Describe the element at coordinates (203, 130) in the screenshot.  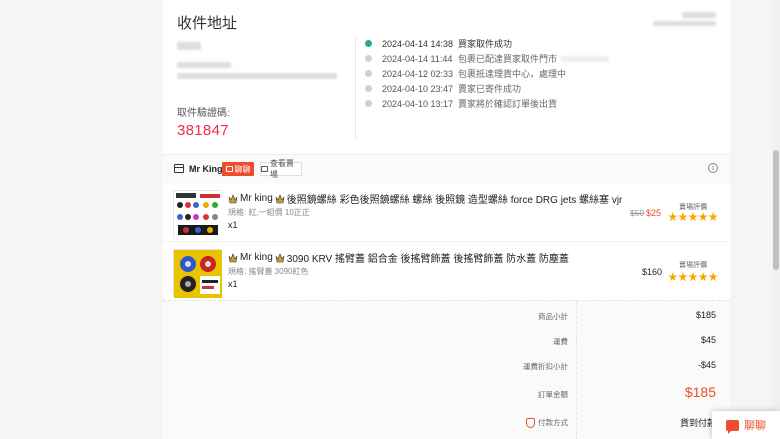
I see `otp-code: 381847` at that location.